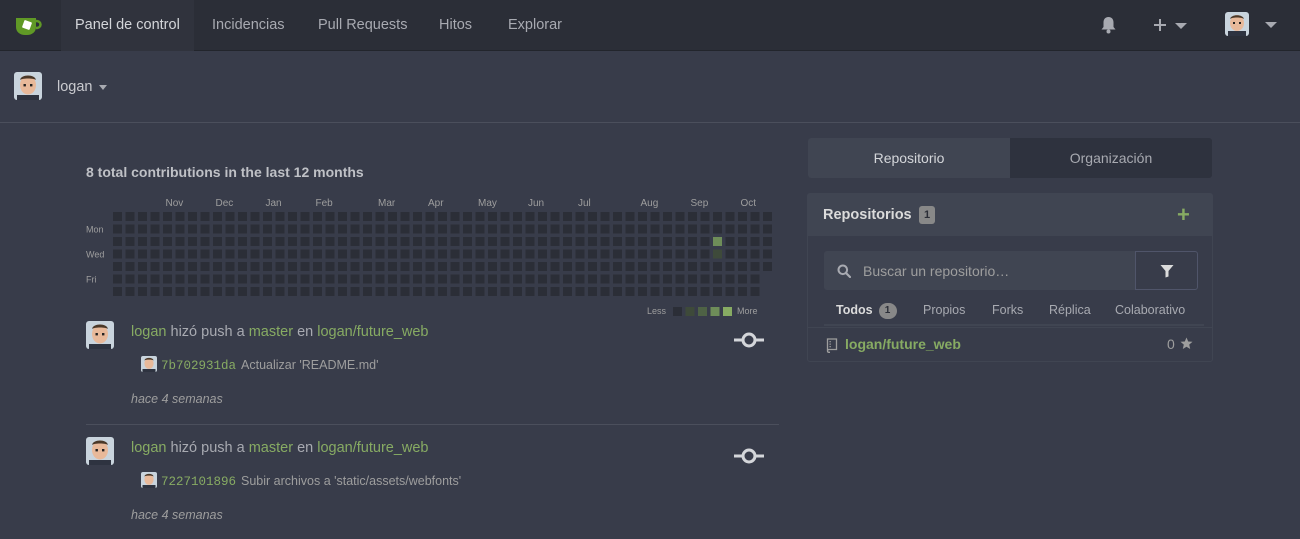 The image size is (1300, 539). I want to click on feed-branch-link: master, so click(271, 332).